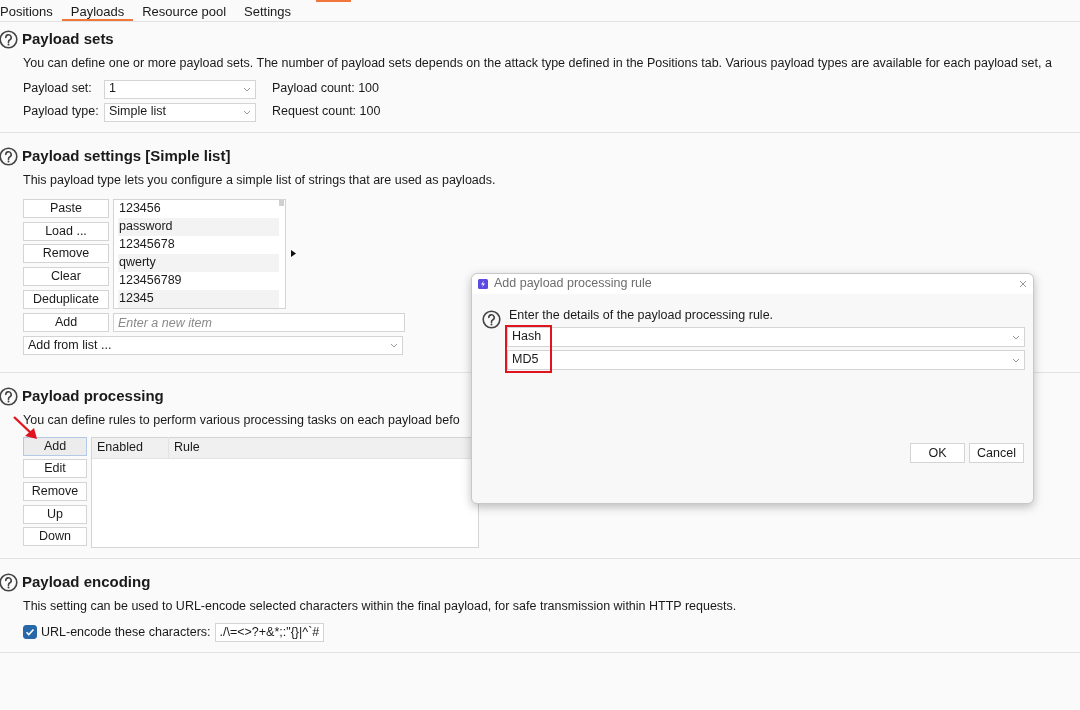 This screenshot has width=1080, height=710. I want to click on list-item: password, so click(198, 227).